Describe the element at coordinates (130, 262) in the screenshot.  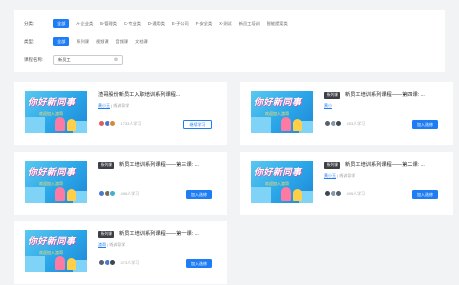
I see `learner-count: 473人学习` at that location.